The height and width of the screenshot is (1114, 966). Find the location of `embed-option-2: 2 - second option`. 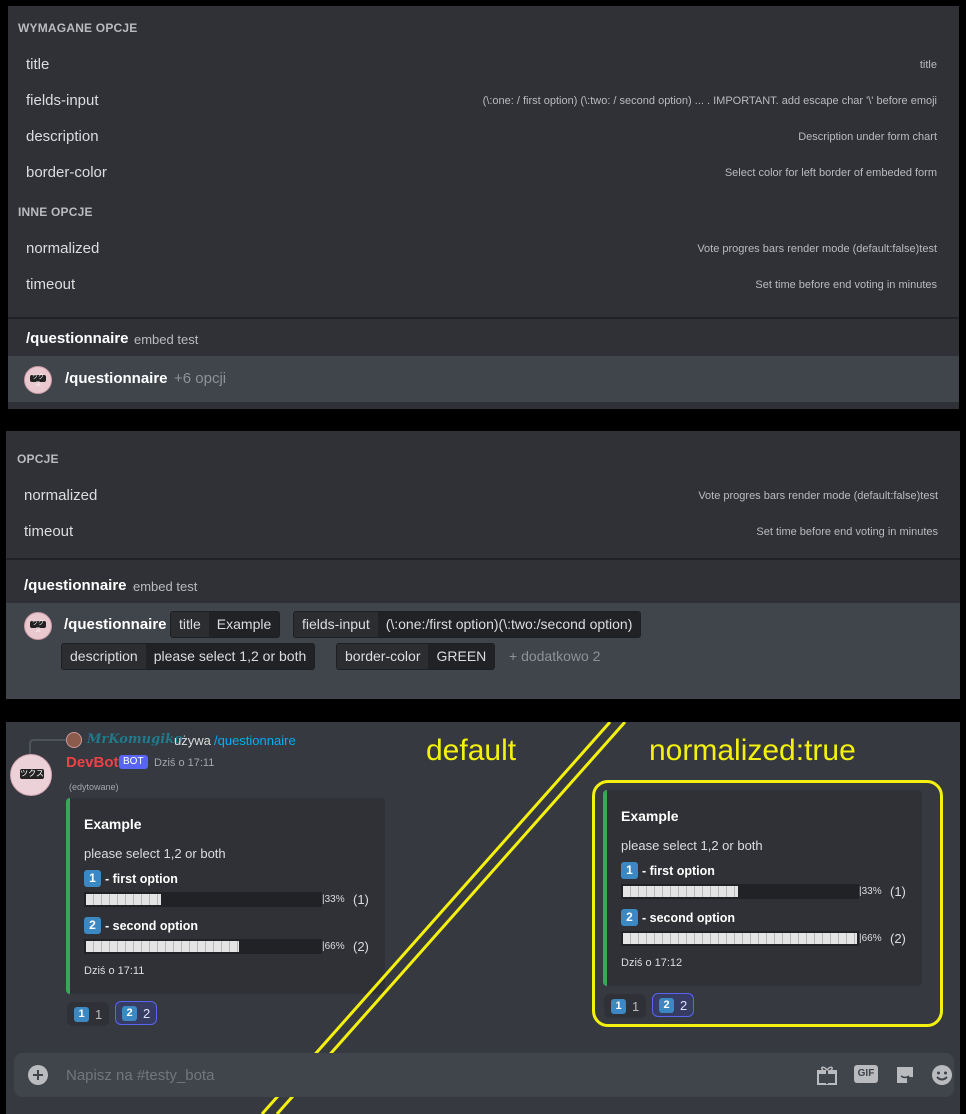

embed-option-2: 2 - second option is located at coordinates (678, 917).